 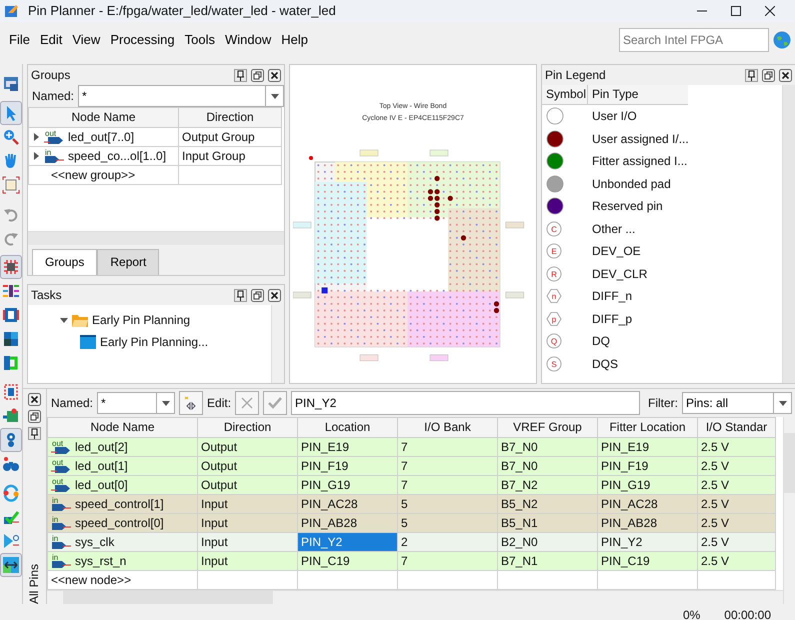 I want to click on column-header: Symbol, so click(x=565, y=95).